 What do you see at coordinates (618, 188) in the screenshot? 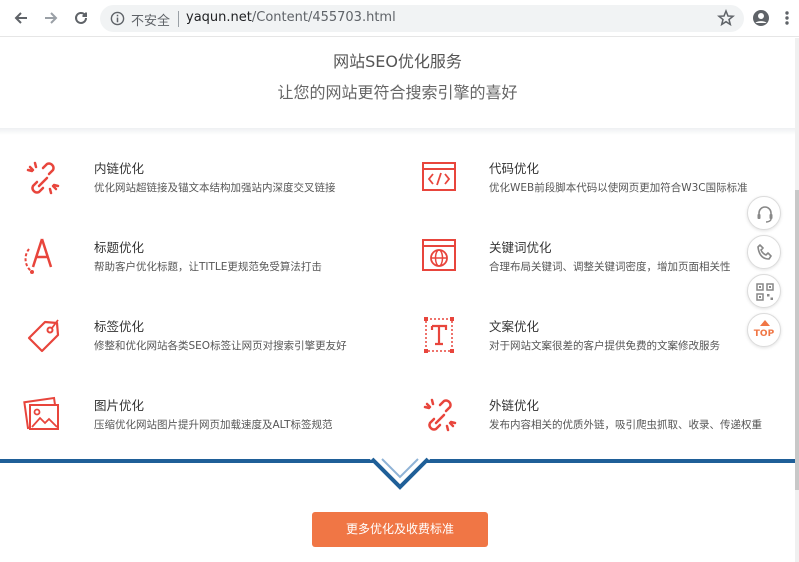
I see `feature-desc: 优化WEB前段脚本代码以使网页更加符合W3C国际标准` at bounding box center [618, 188].